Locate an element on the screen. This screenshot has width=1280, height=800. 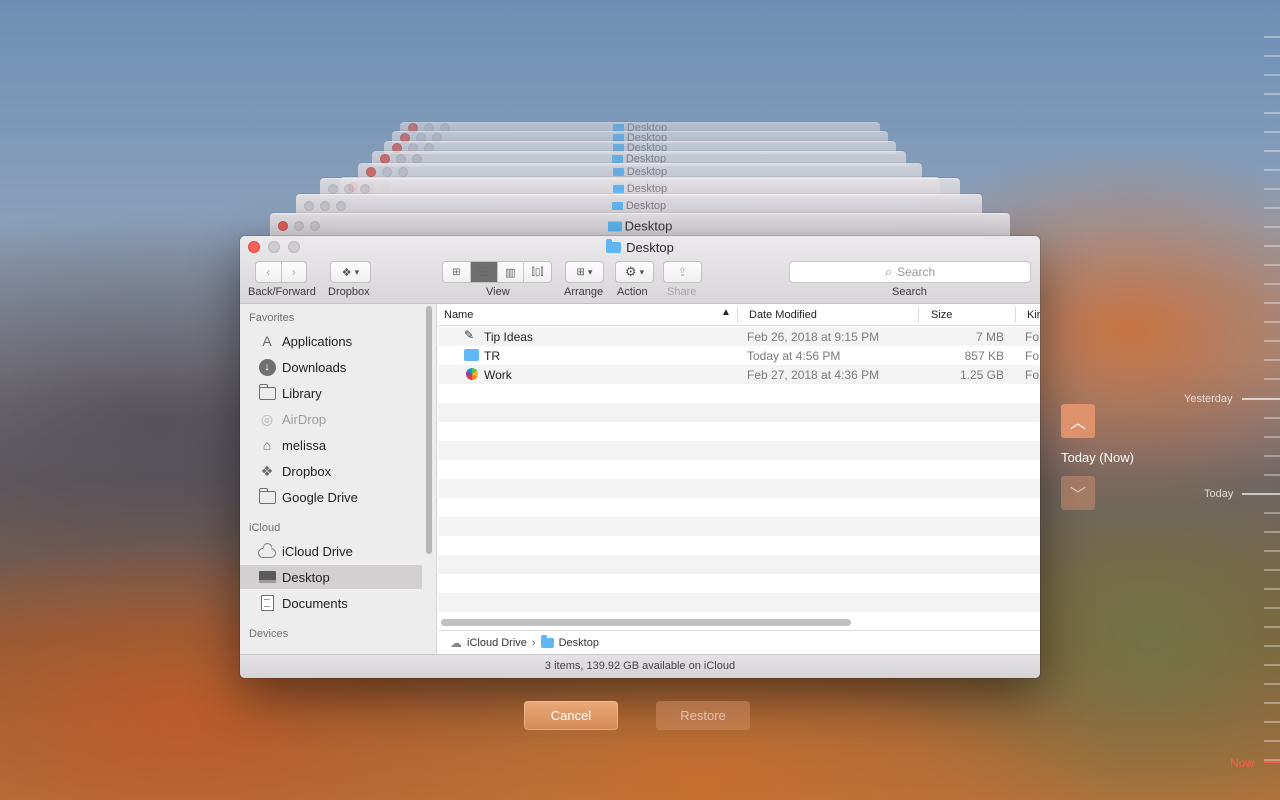
path-item-icloud-drive: iCloud Drive is located at coordinates (497, 643).